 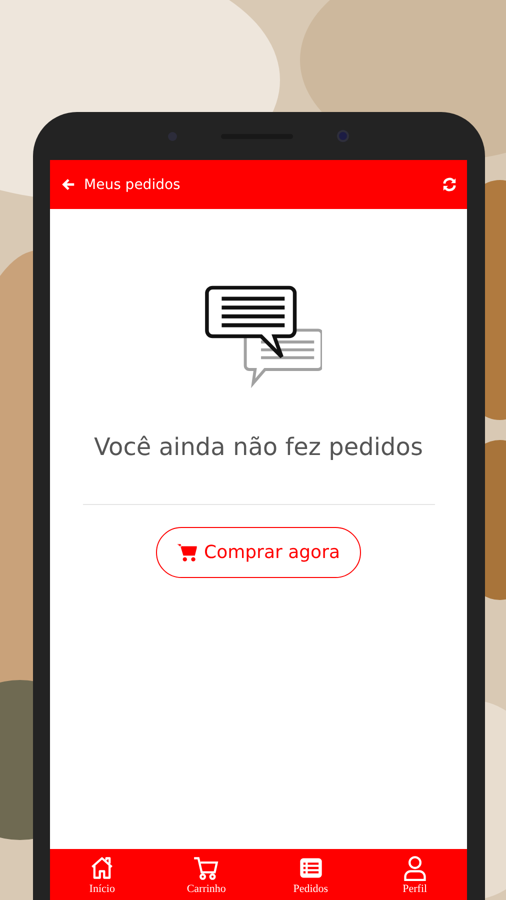 I want to click on buy-now-button: Comprar agora, so click(x=258, y=552).